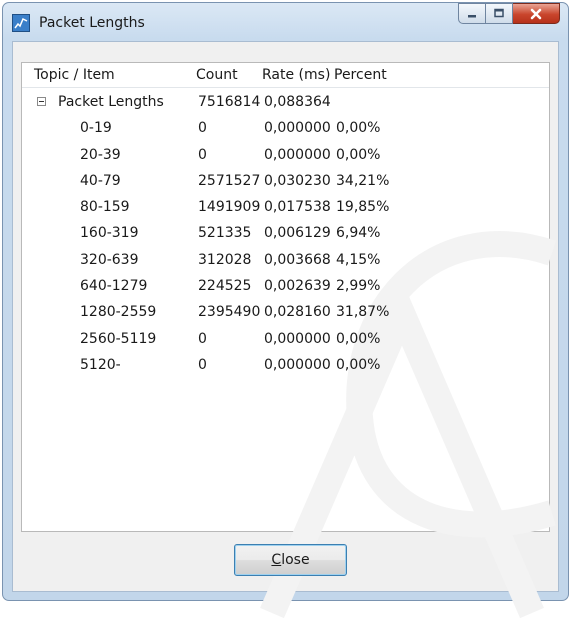  What do you see at coordinates (363, 312) in the screenshot?
I see `row-percent: 31,87%` at bounding box center [363, 312].